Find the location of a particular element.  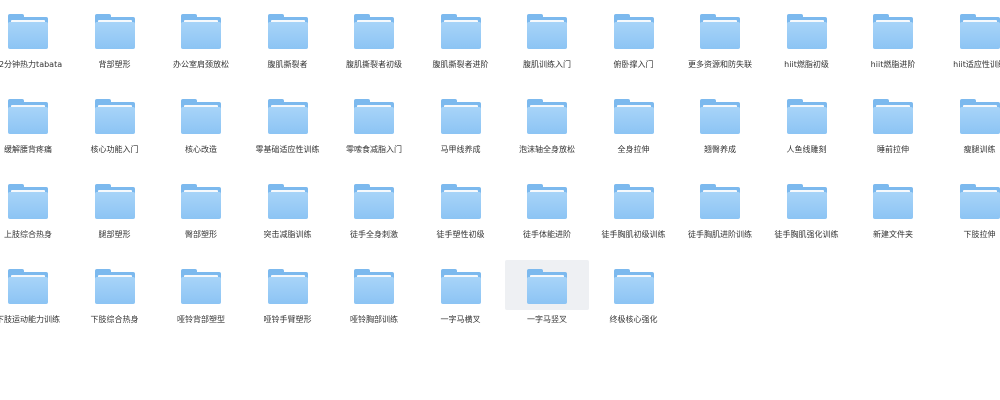

folder-item: 腹肌撕裂者进阶 is located at coordinates (461, 48).